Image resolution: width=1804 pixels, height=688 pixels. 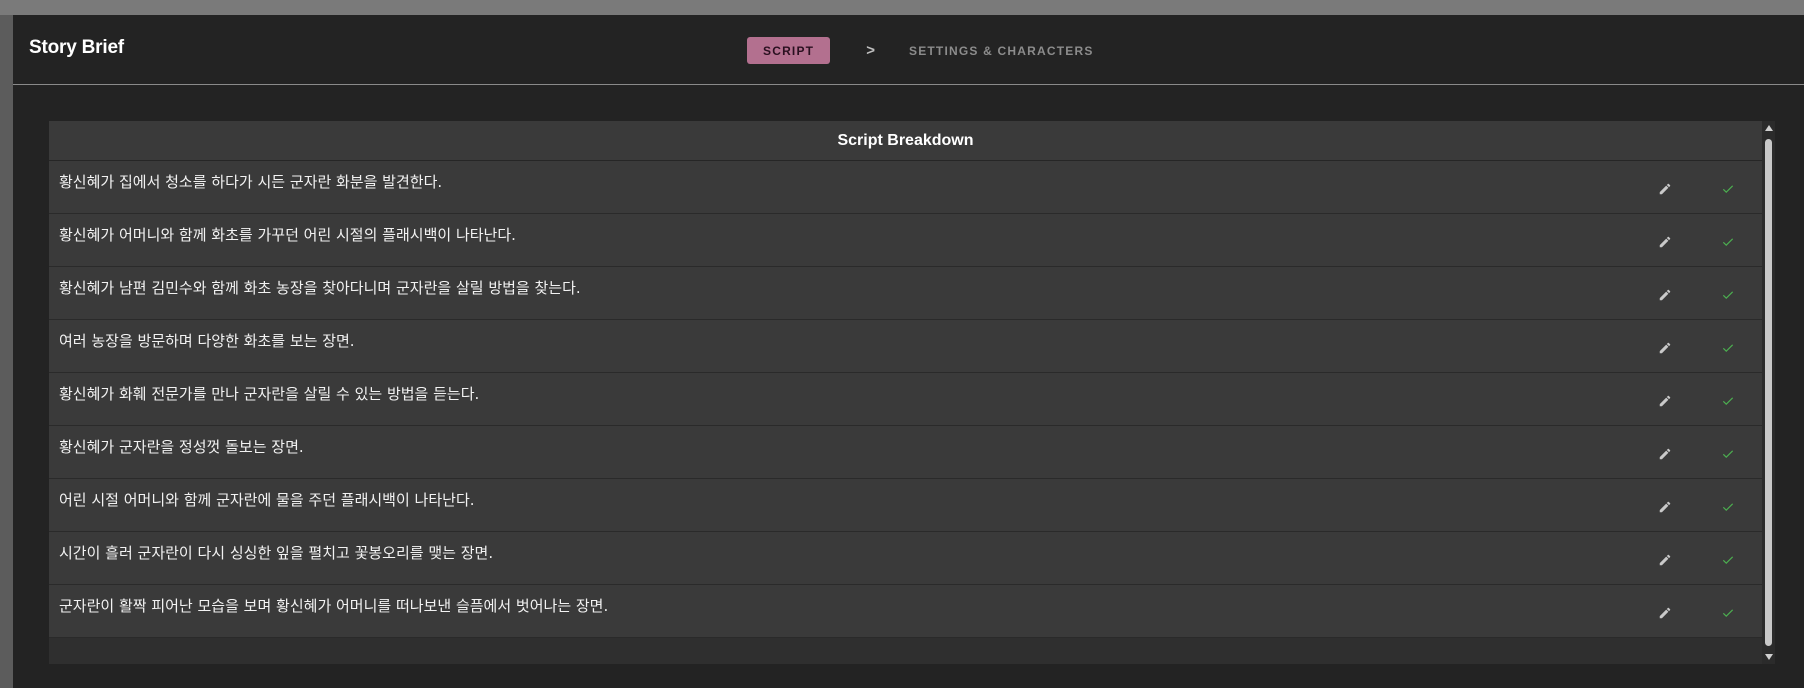 What do you see at coordinates (207, 341) in the screenshot?
I see `scene-text: 여러 농장을 방문하며 다양한 화초를 보는 장면.` at bounding box center [207, 341].